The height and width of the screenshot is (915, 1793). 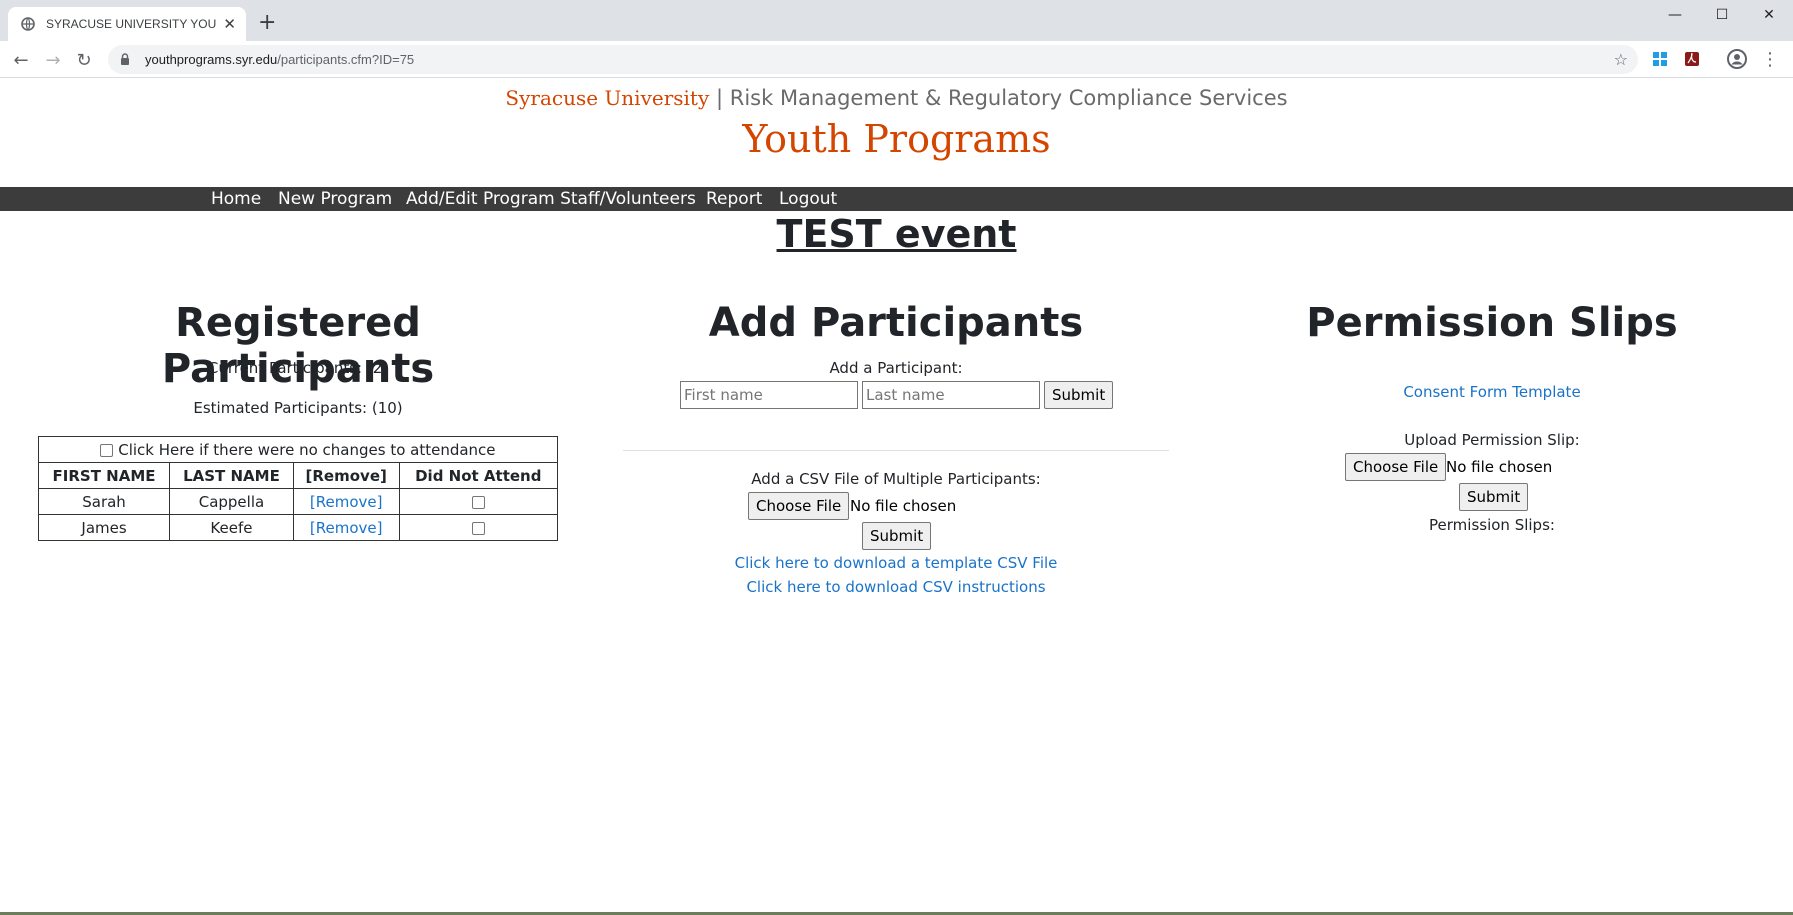 I want to click on new-tab-button: +, so click(x=267, y=23).